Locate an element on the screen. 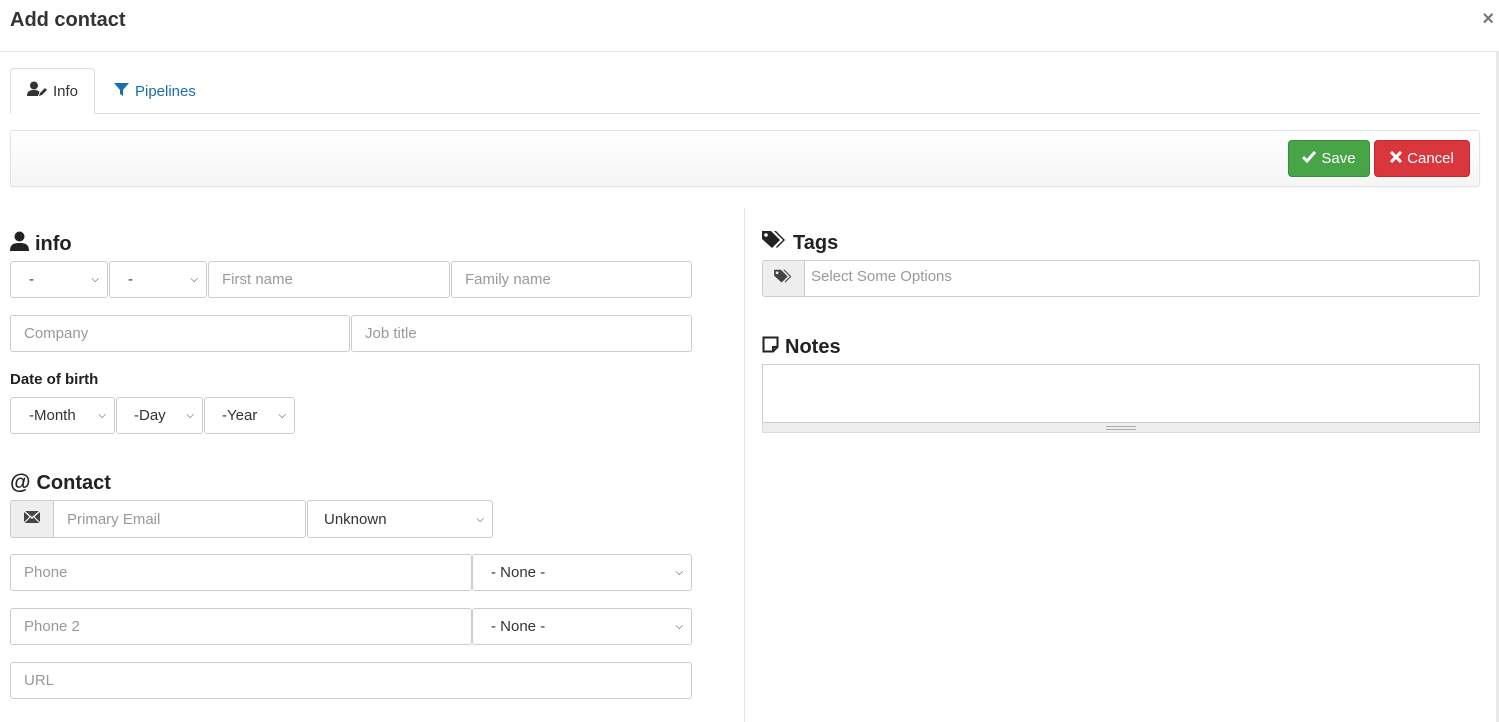 This screenshot has width=1499, height=722. sticky-note-icon is located at coordinates (770, 347).